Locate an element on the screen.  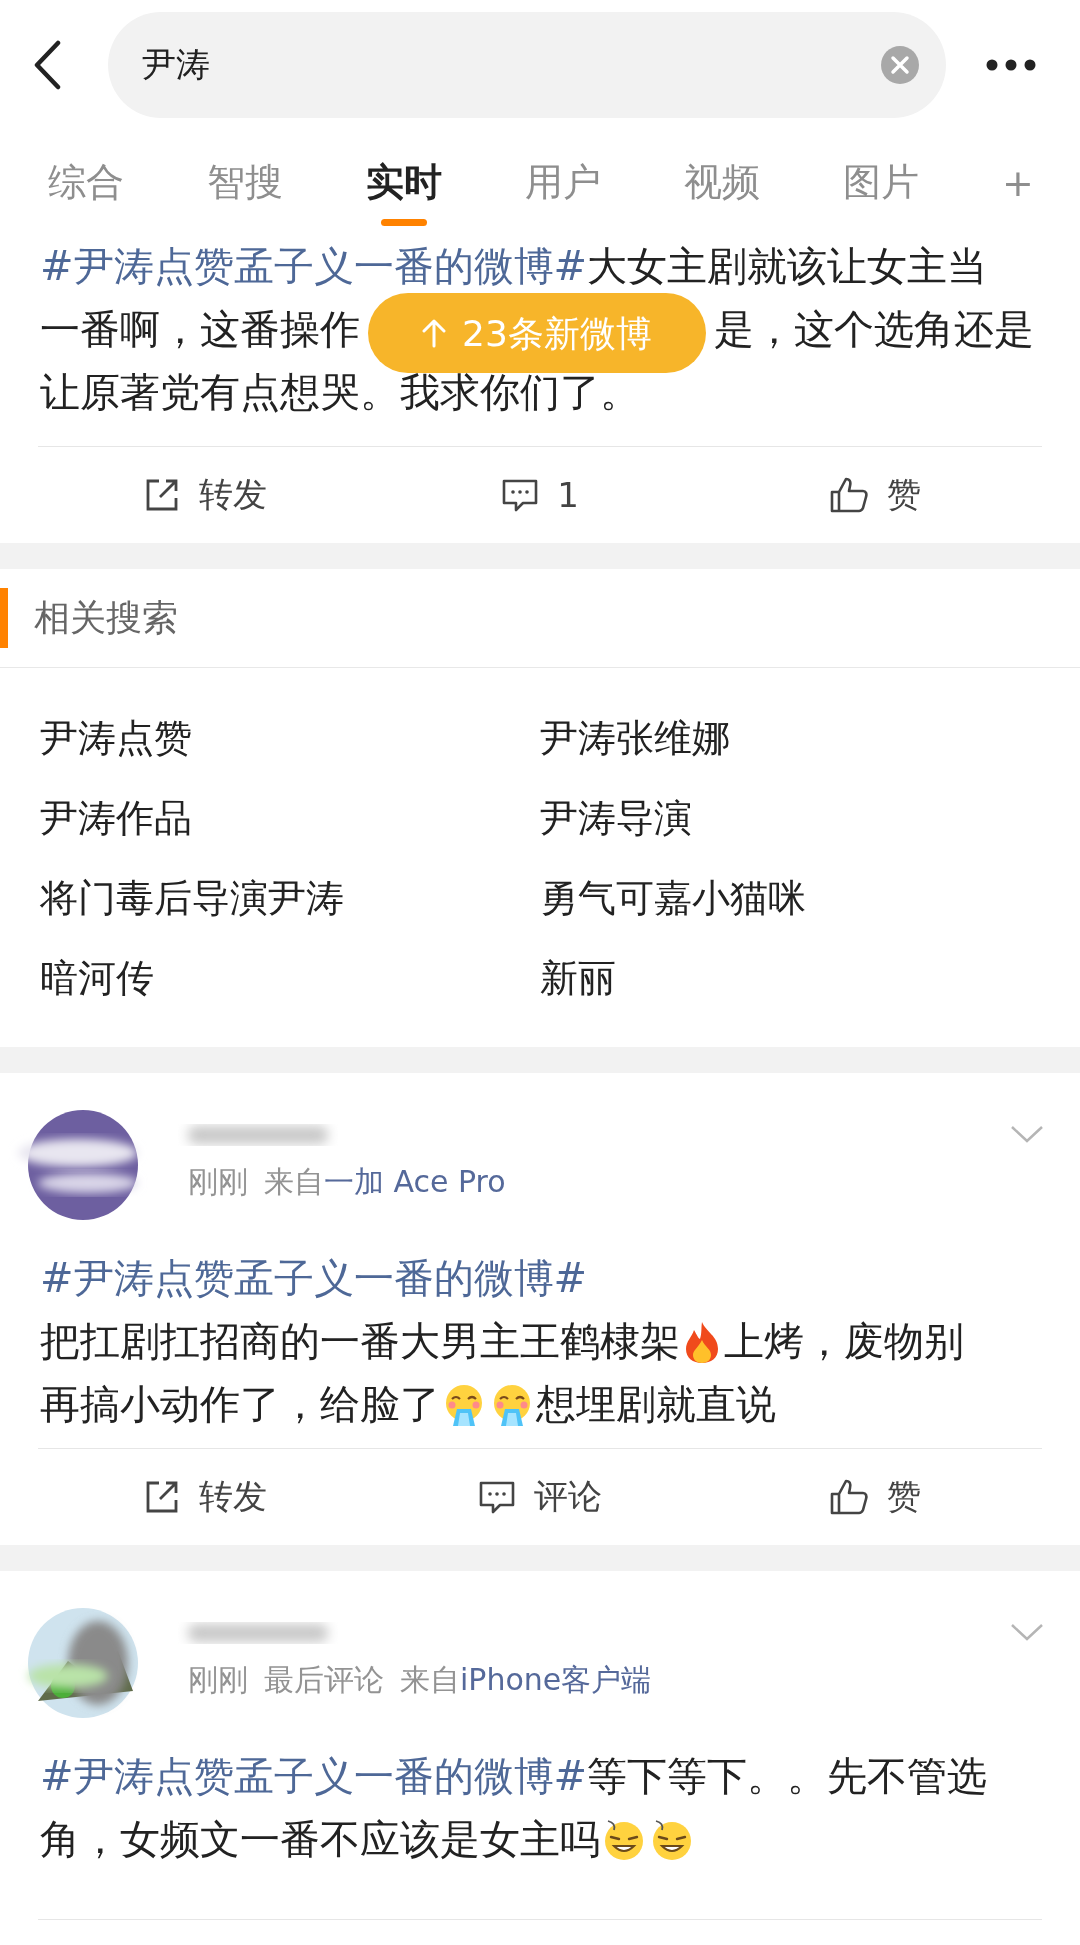
more-icon is located at coordinates (1011, 65).